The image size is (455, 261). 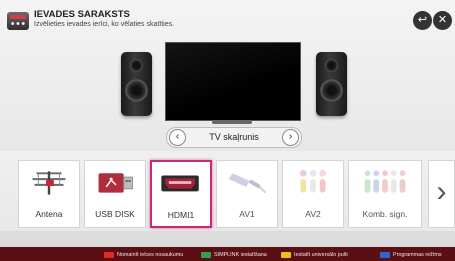 I want to click on sound-output-selector: ‹ TV skaļrunis ›, so click(x=234, y=137).